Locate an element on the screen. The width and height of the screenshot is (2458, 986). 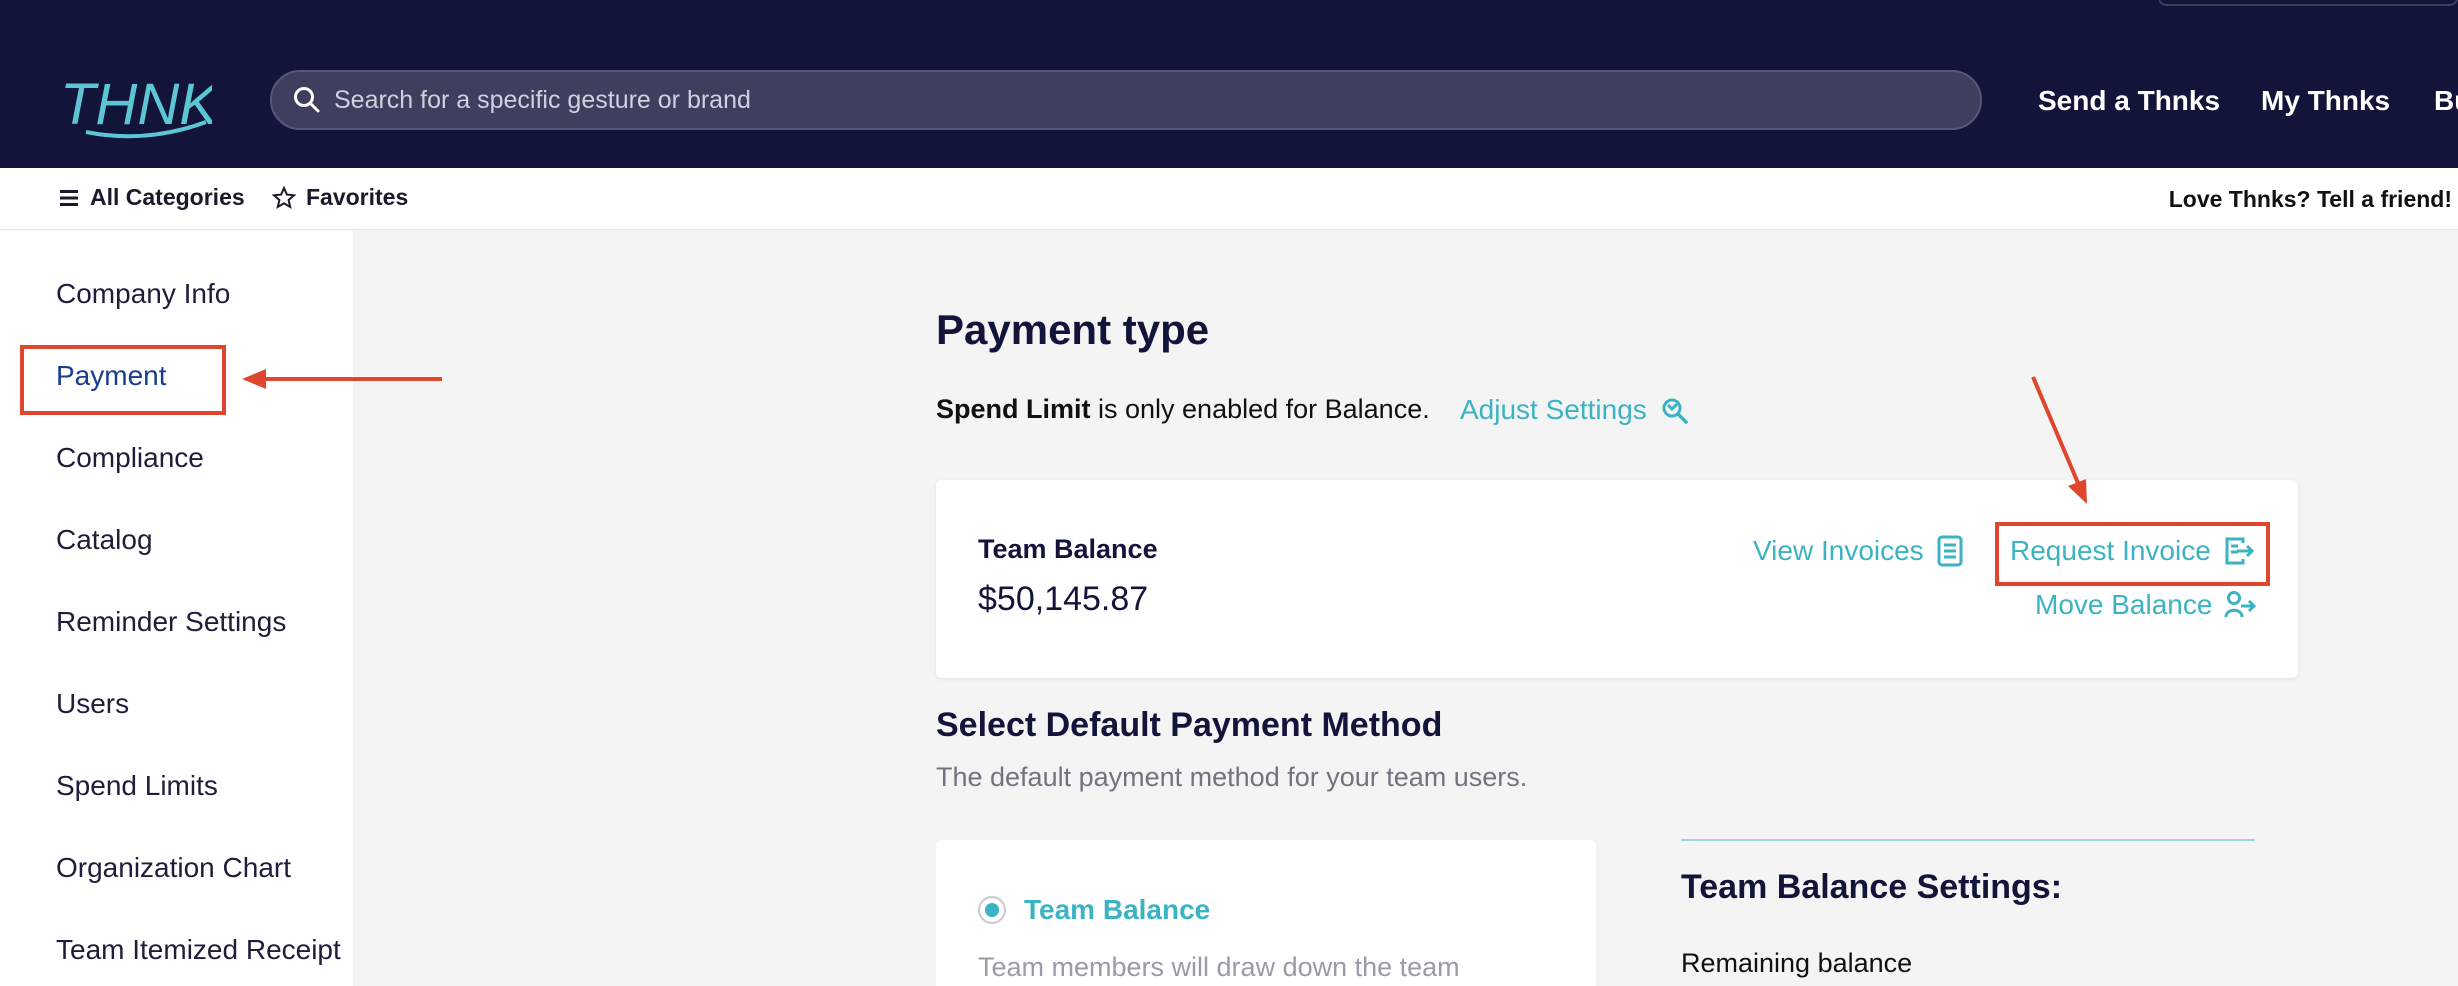
header-edge-decoration is located at coordinates (2308, 3).